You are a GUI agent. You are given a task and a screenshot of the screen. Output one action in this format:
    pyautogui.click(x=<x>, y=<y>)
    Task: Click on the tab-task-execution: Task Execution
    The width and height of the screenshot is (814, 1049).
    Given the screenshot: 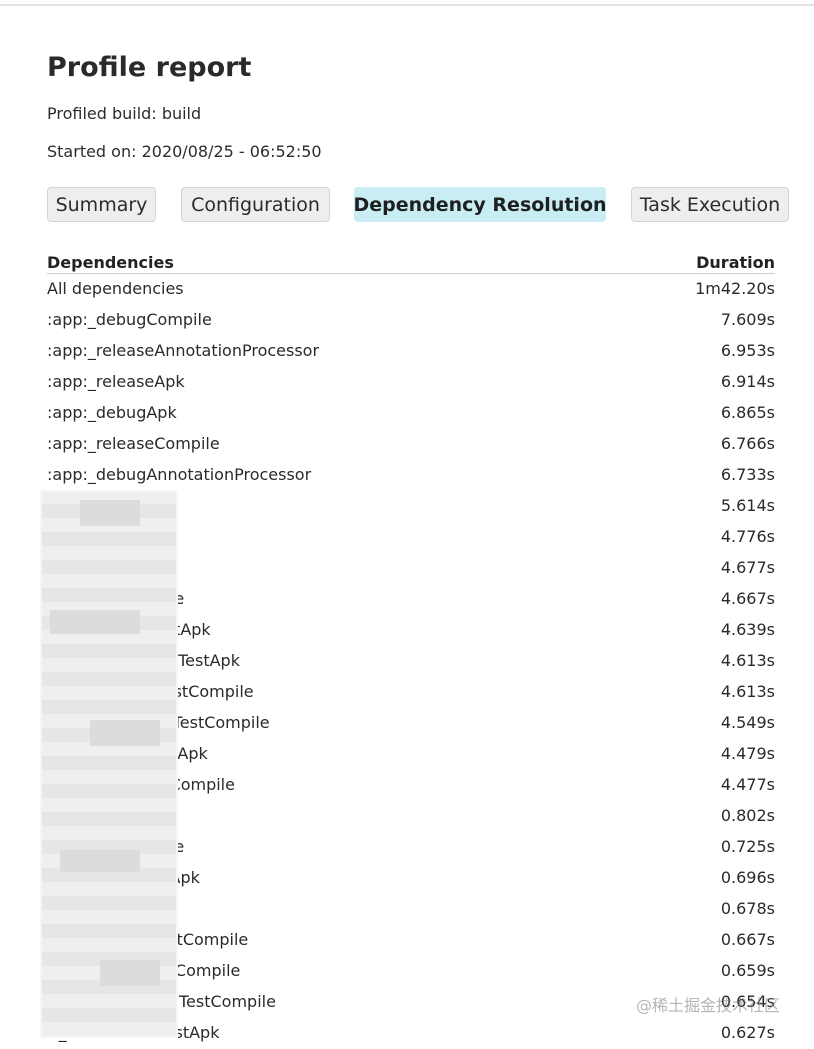 What is the action you would take?
    pyautogui.click(x=710, y=204)
    